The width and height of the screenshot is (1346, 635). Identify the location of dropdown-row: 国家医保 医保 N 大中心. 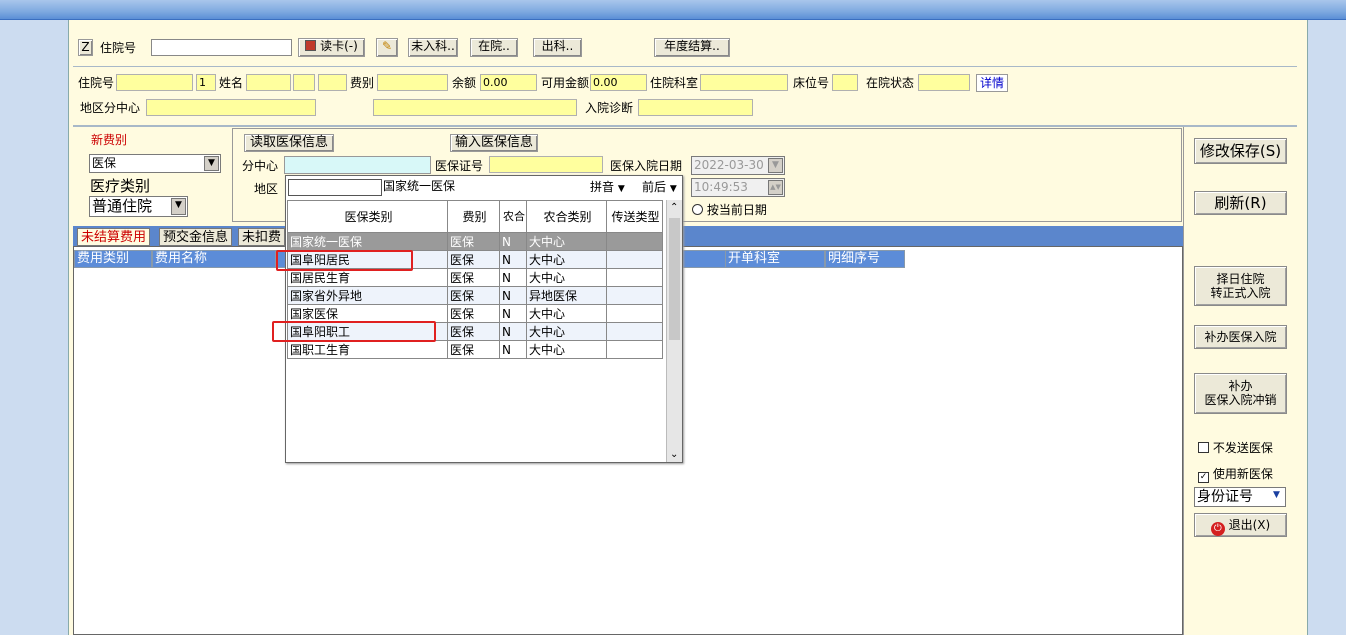
(475, 313).